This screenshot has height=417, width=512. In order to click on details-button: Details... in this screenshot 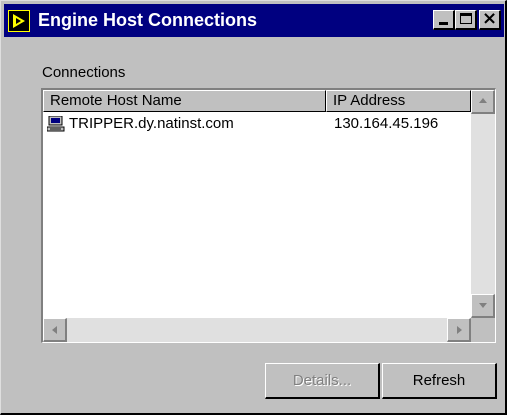, I will do `click(322, 381)`.